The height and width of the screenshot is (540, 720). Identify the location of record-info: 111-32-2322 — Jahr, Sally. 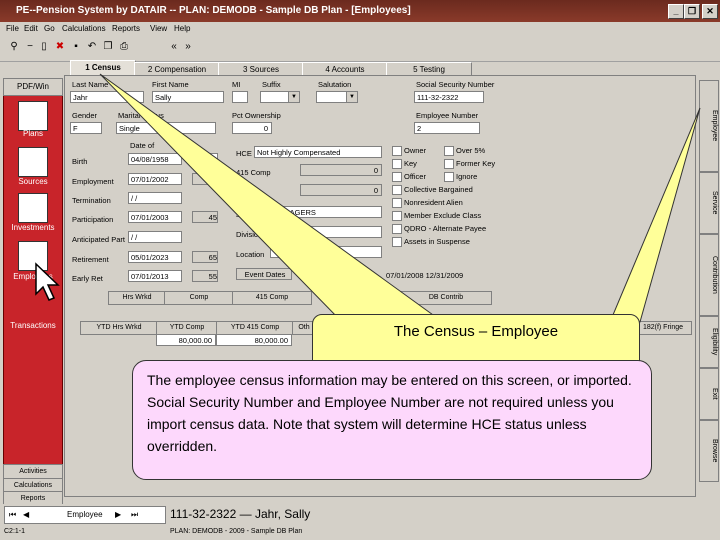
(240, 514).